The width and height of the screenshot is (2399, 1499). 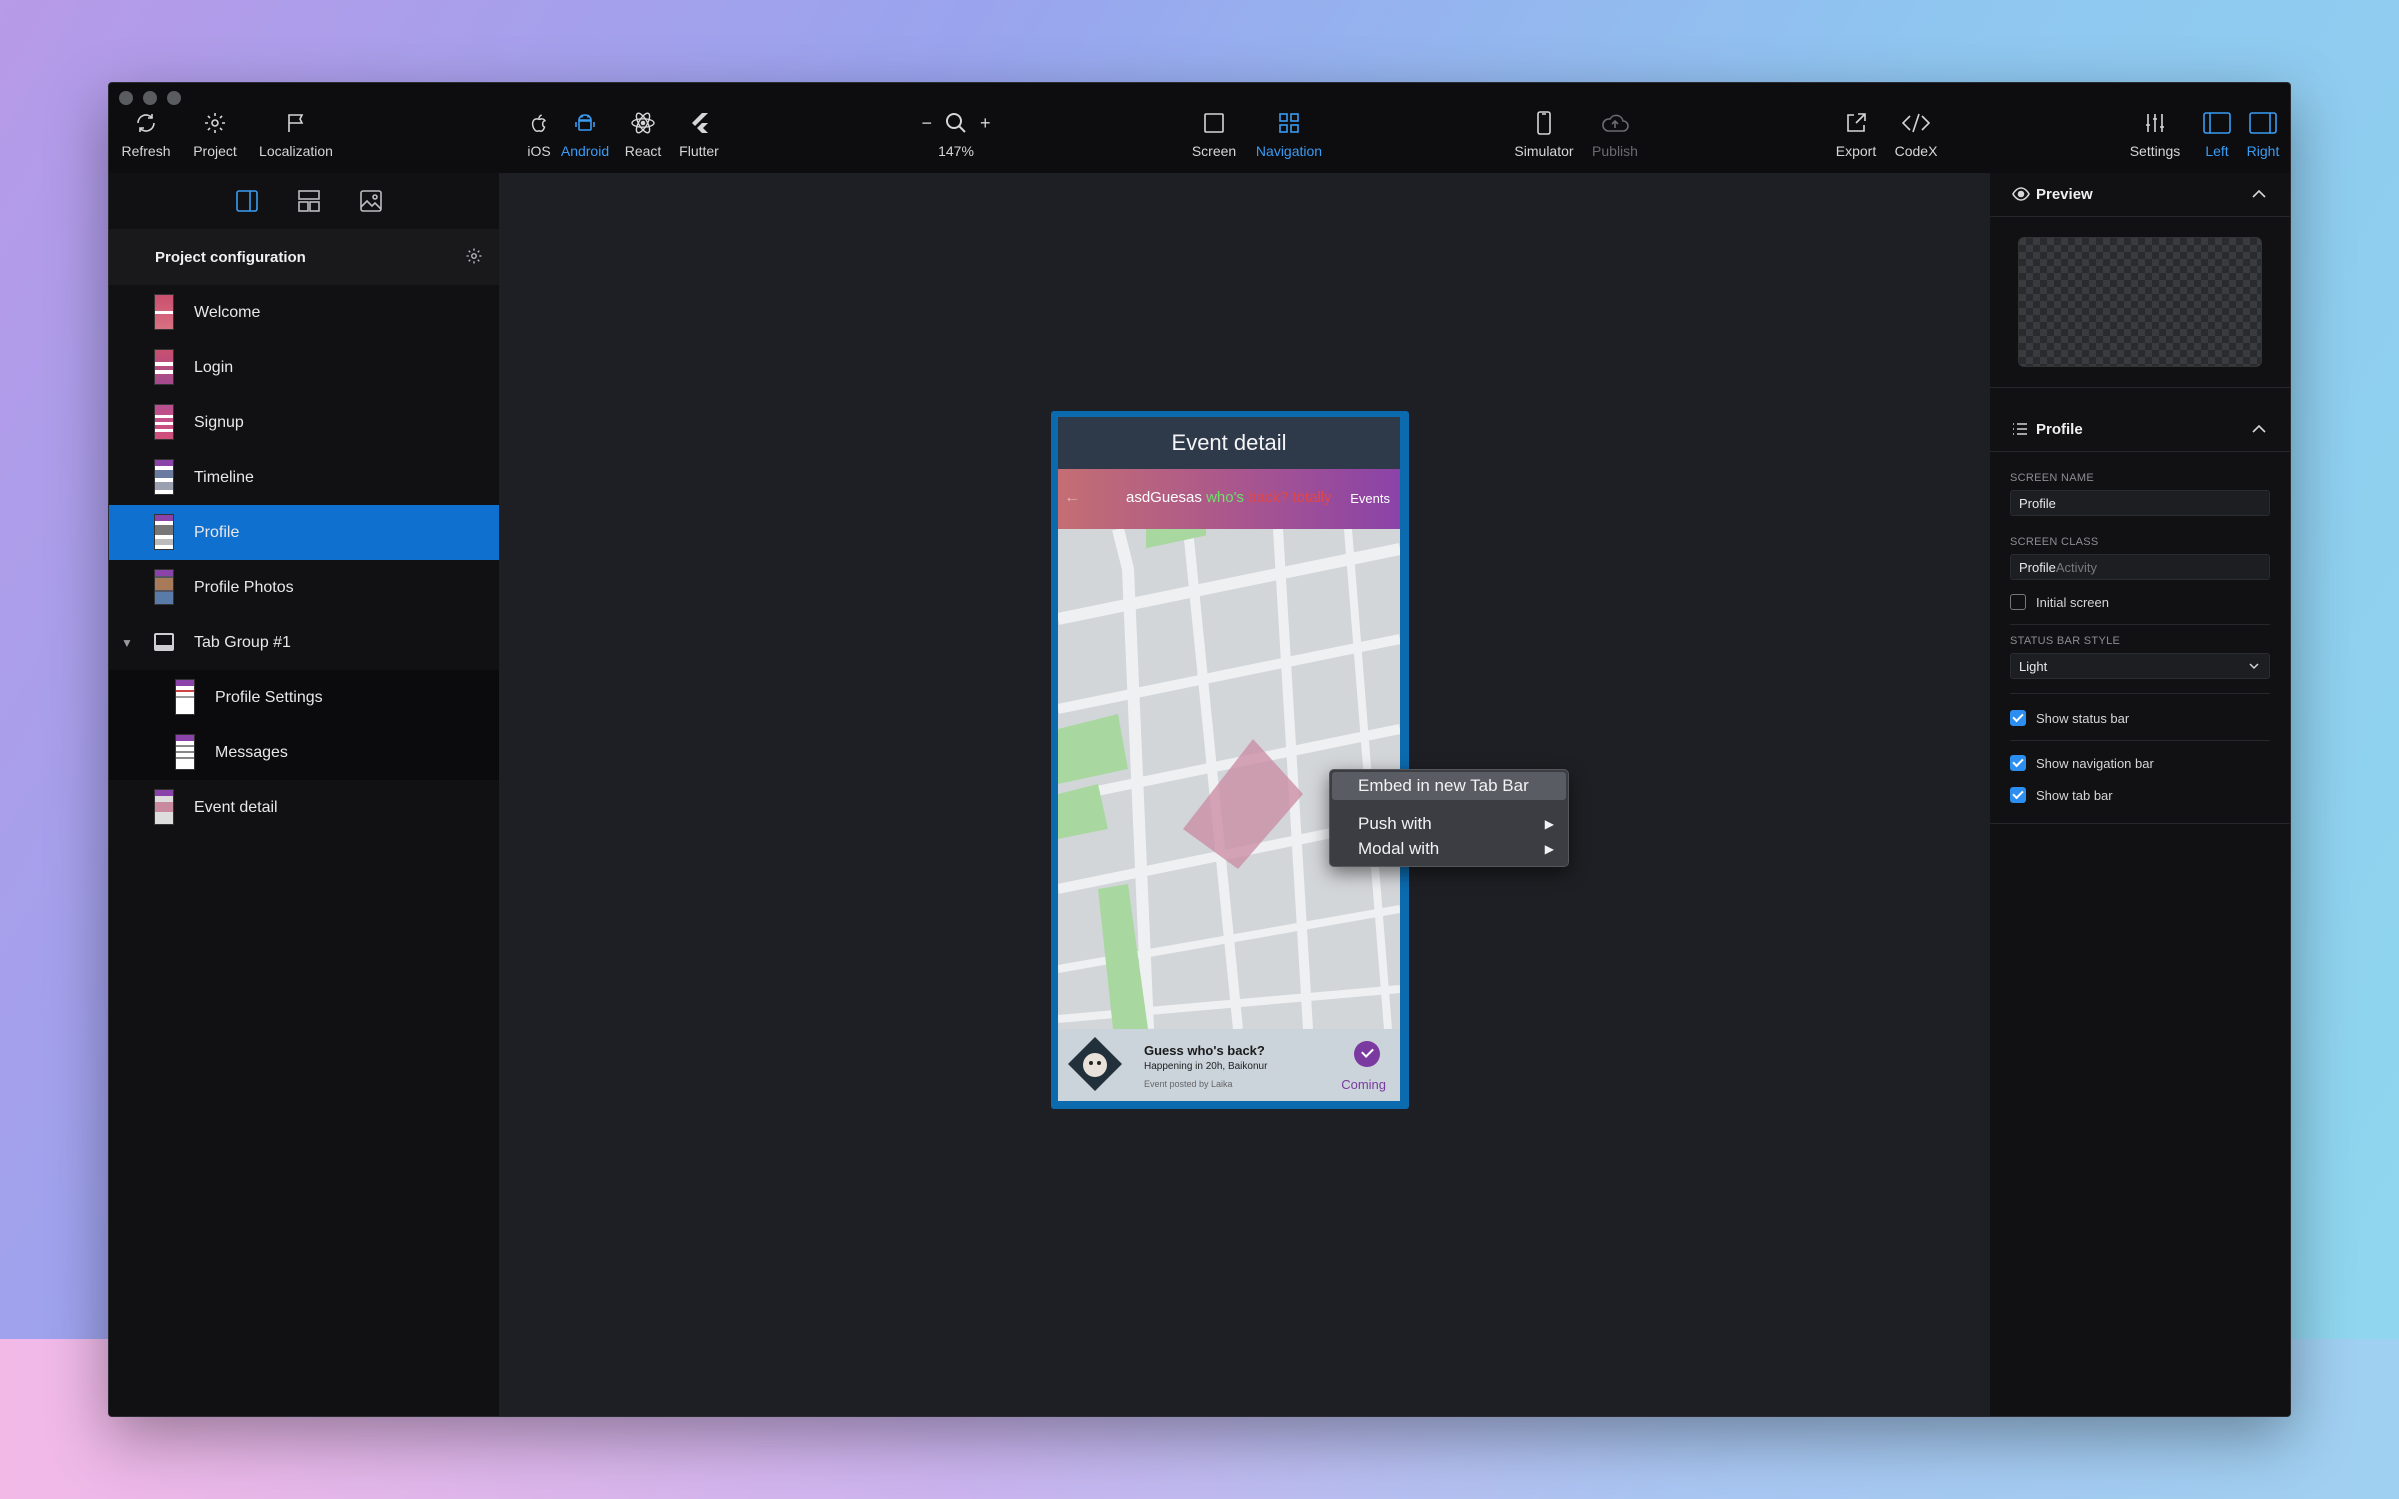 What do you see at coordinates (2018, 763) in the screenshot?
I see `show-navigation-bar-checkbox` at bounding box center [2018, 763].